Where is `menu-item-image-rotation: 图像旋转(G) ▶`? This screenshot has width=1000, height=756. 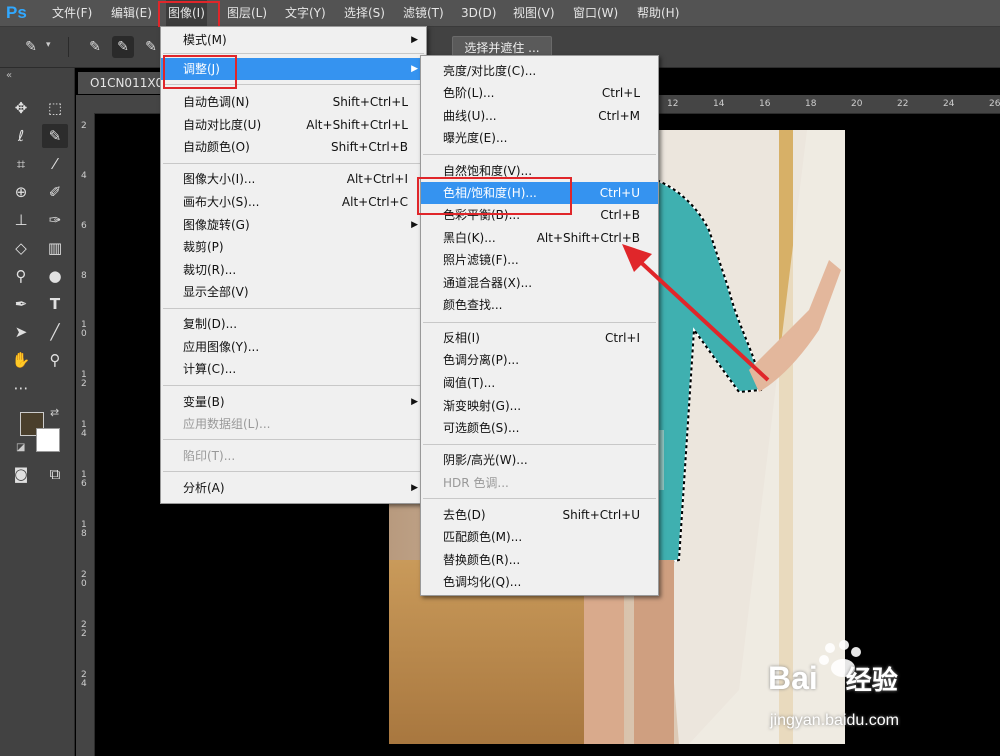
menu-item-image-rotation: 图像旋转(G) ▶ is located at coordinates (293, 225).